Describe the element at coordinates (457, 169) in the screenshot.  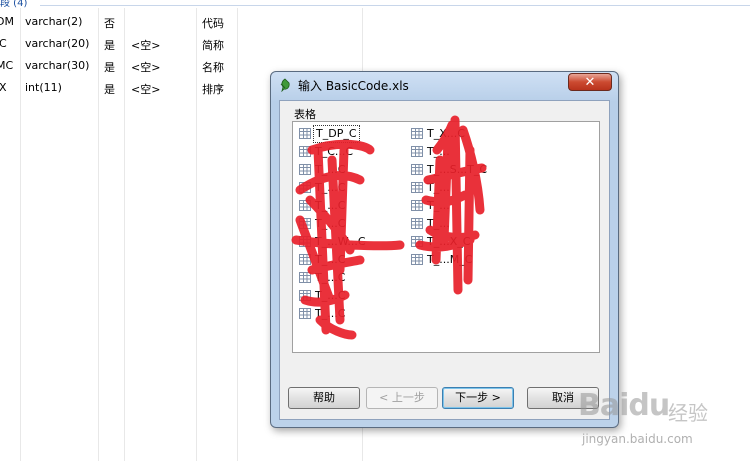
I see `list-item-label: T_...S...T_C` at that location.